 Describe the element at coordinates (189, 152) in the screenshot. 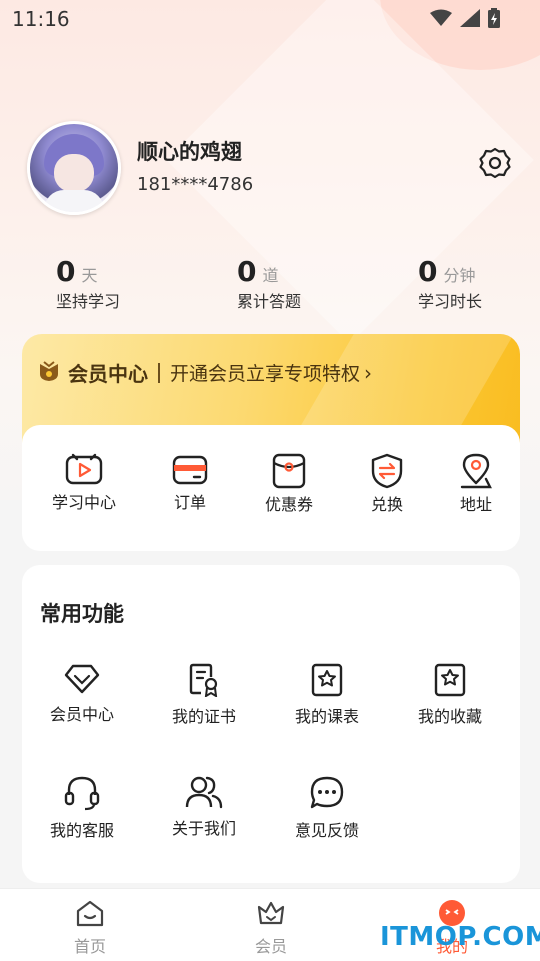

I see `user-name: 顺心的鸡翅` at that location.